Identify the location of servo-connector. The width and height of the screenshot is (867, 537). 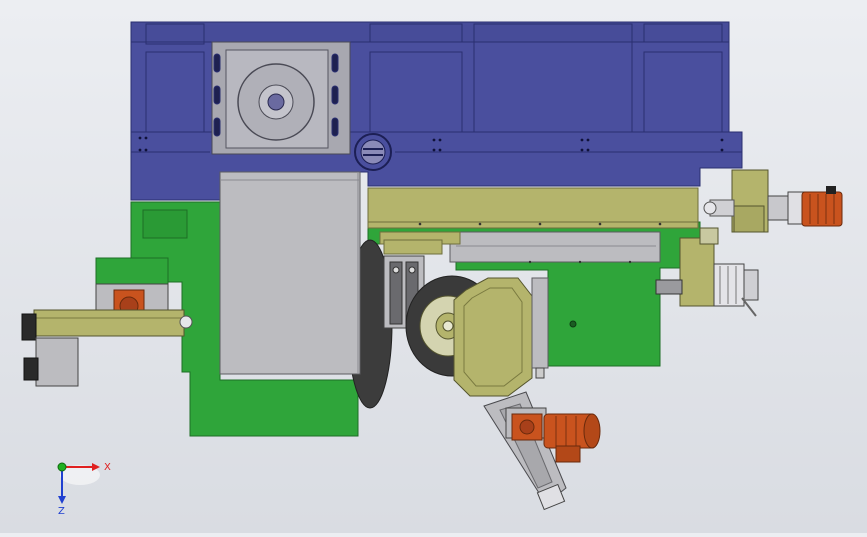
(831, 190).